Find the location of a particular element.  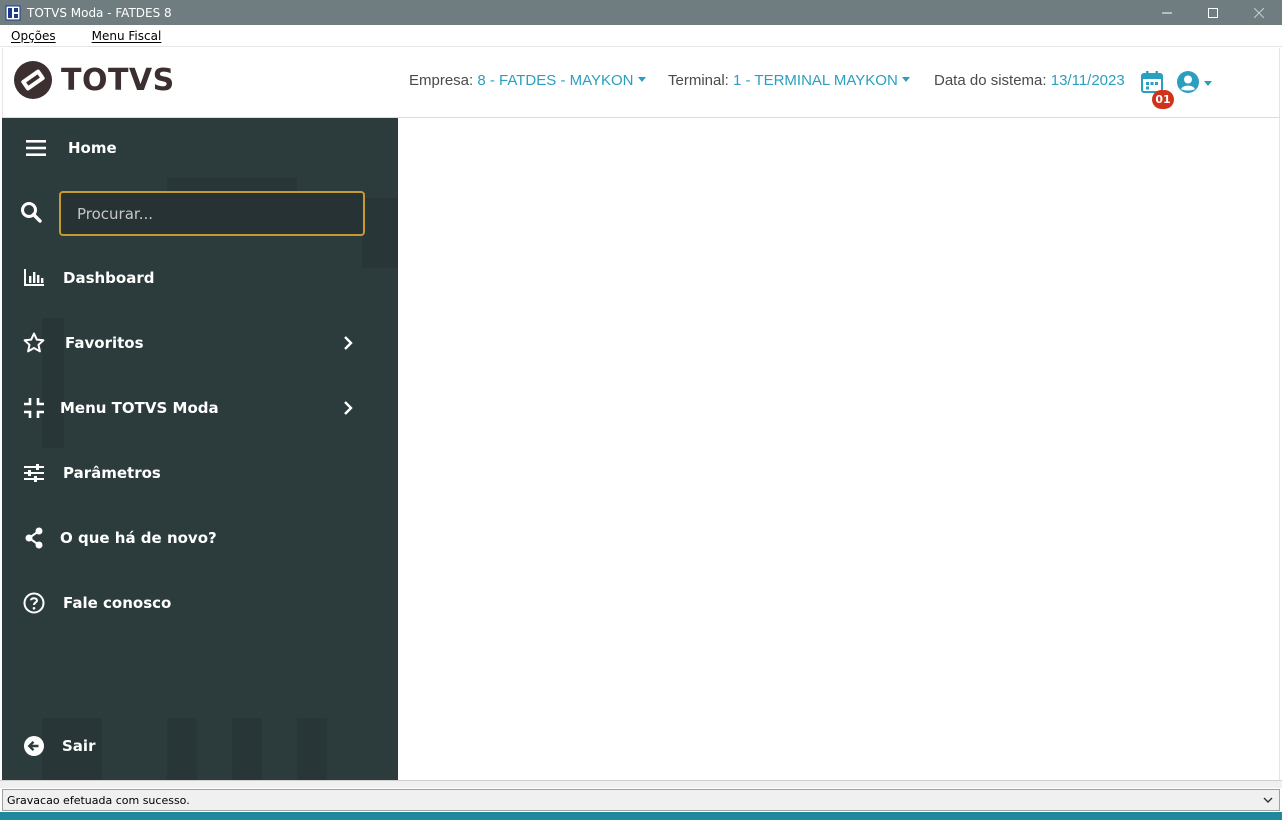

minimize-icon is located at coordinates (1167, 12).